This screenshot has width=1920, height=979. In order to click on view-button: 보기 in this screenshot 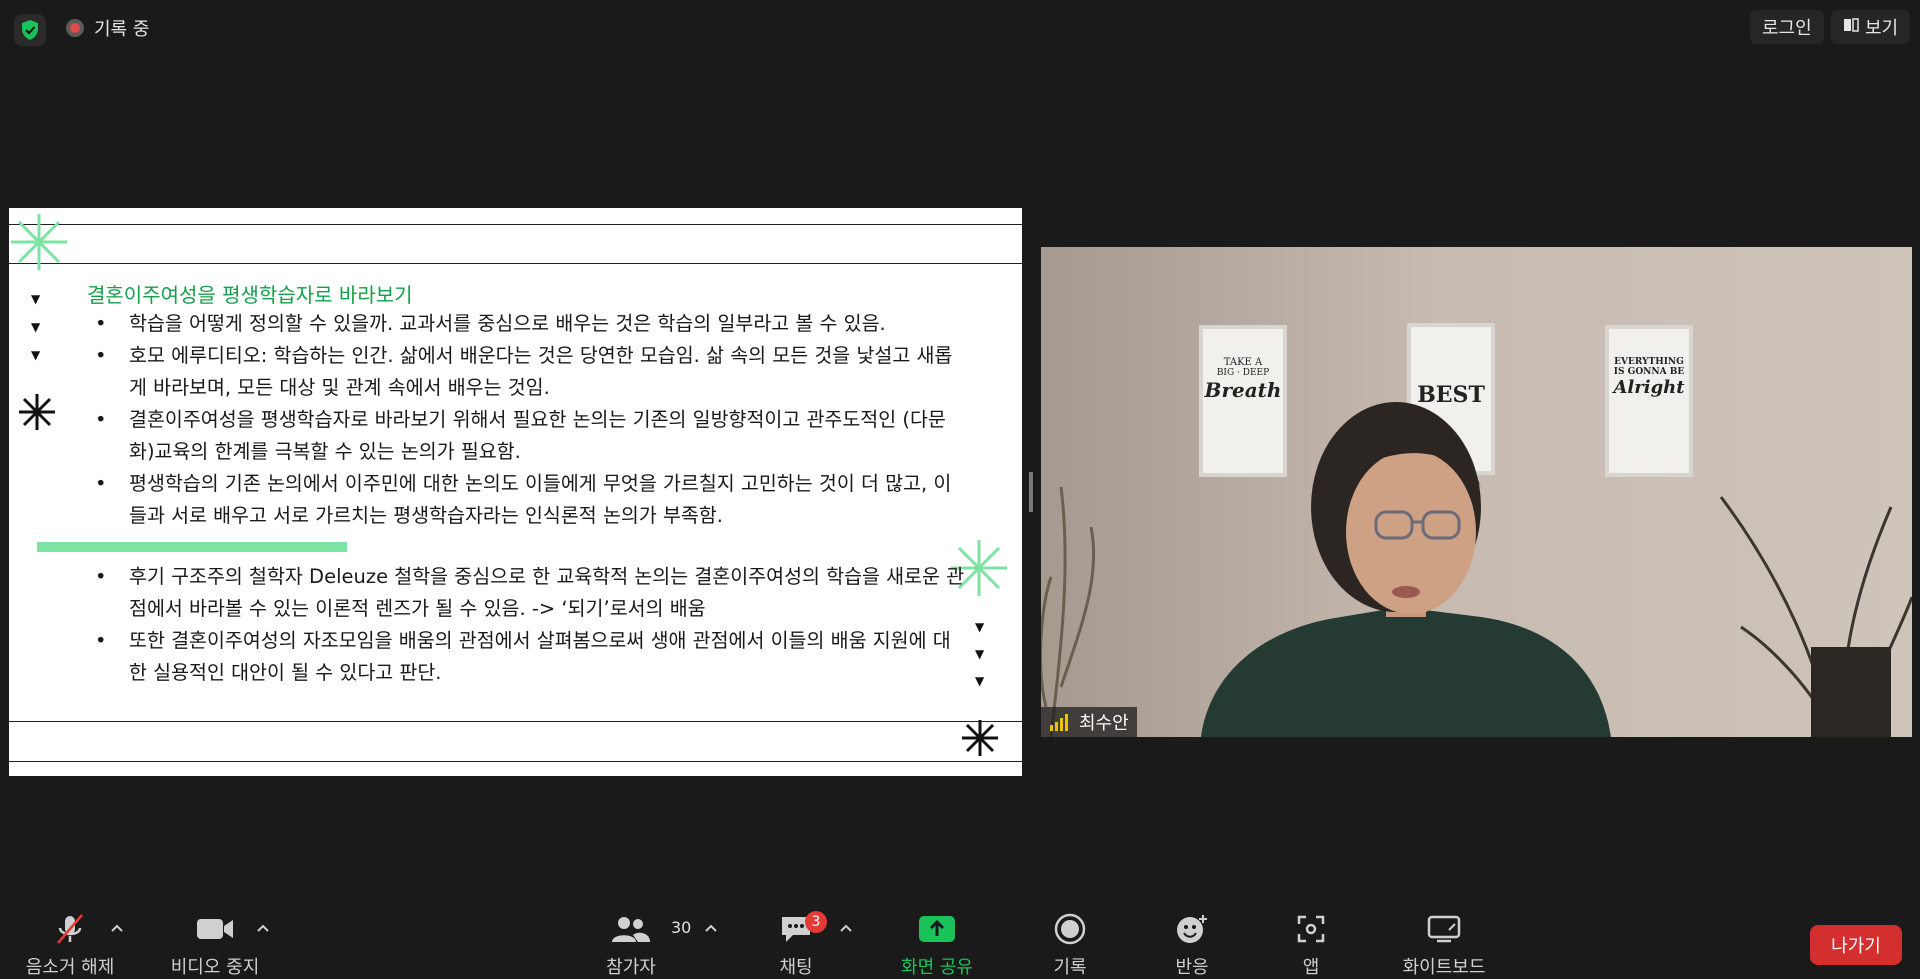, I will do `click(1871, 27)`.